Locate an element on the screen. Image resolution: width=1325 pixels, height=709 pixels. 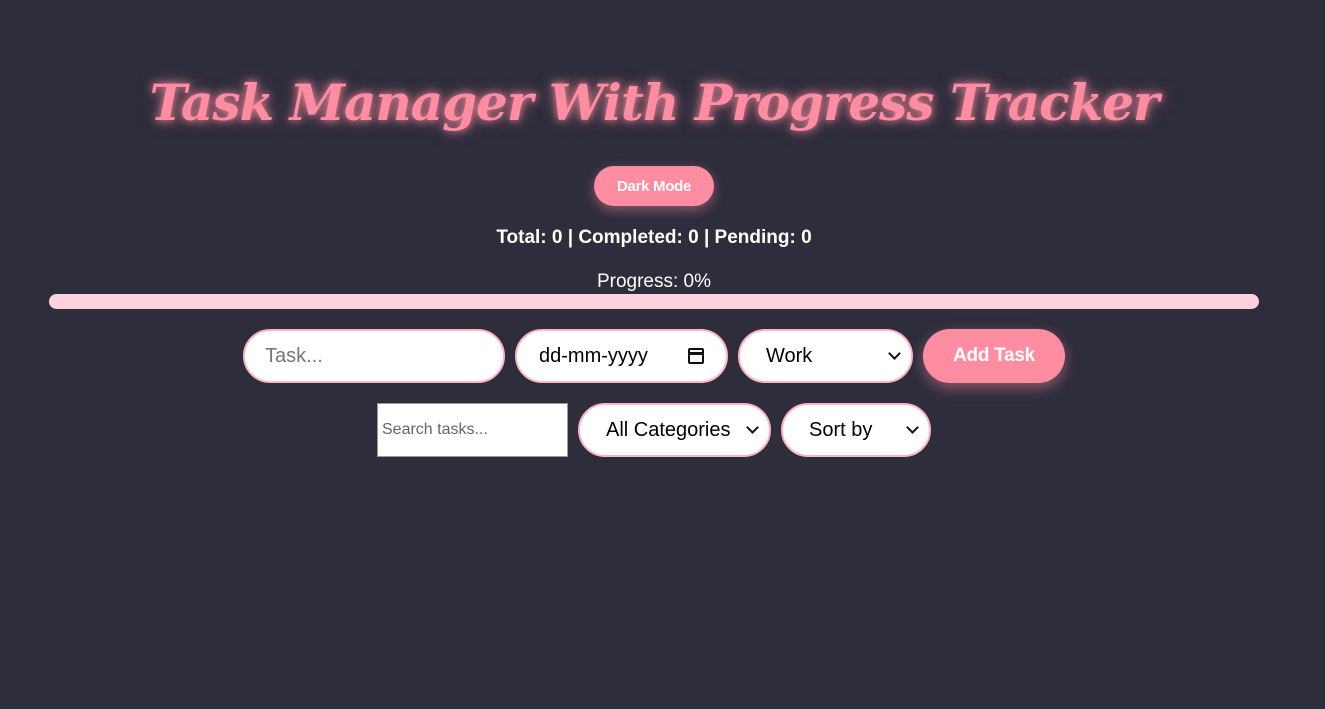
add-task-button: Add Task is located at coordinates (994, 356).